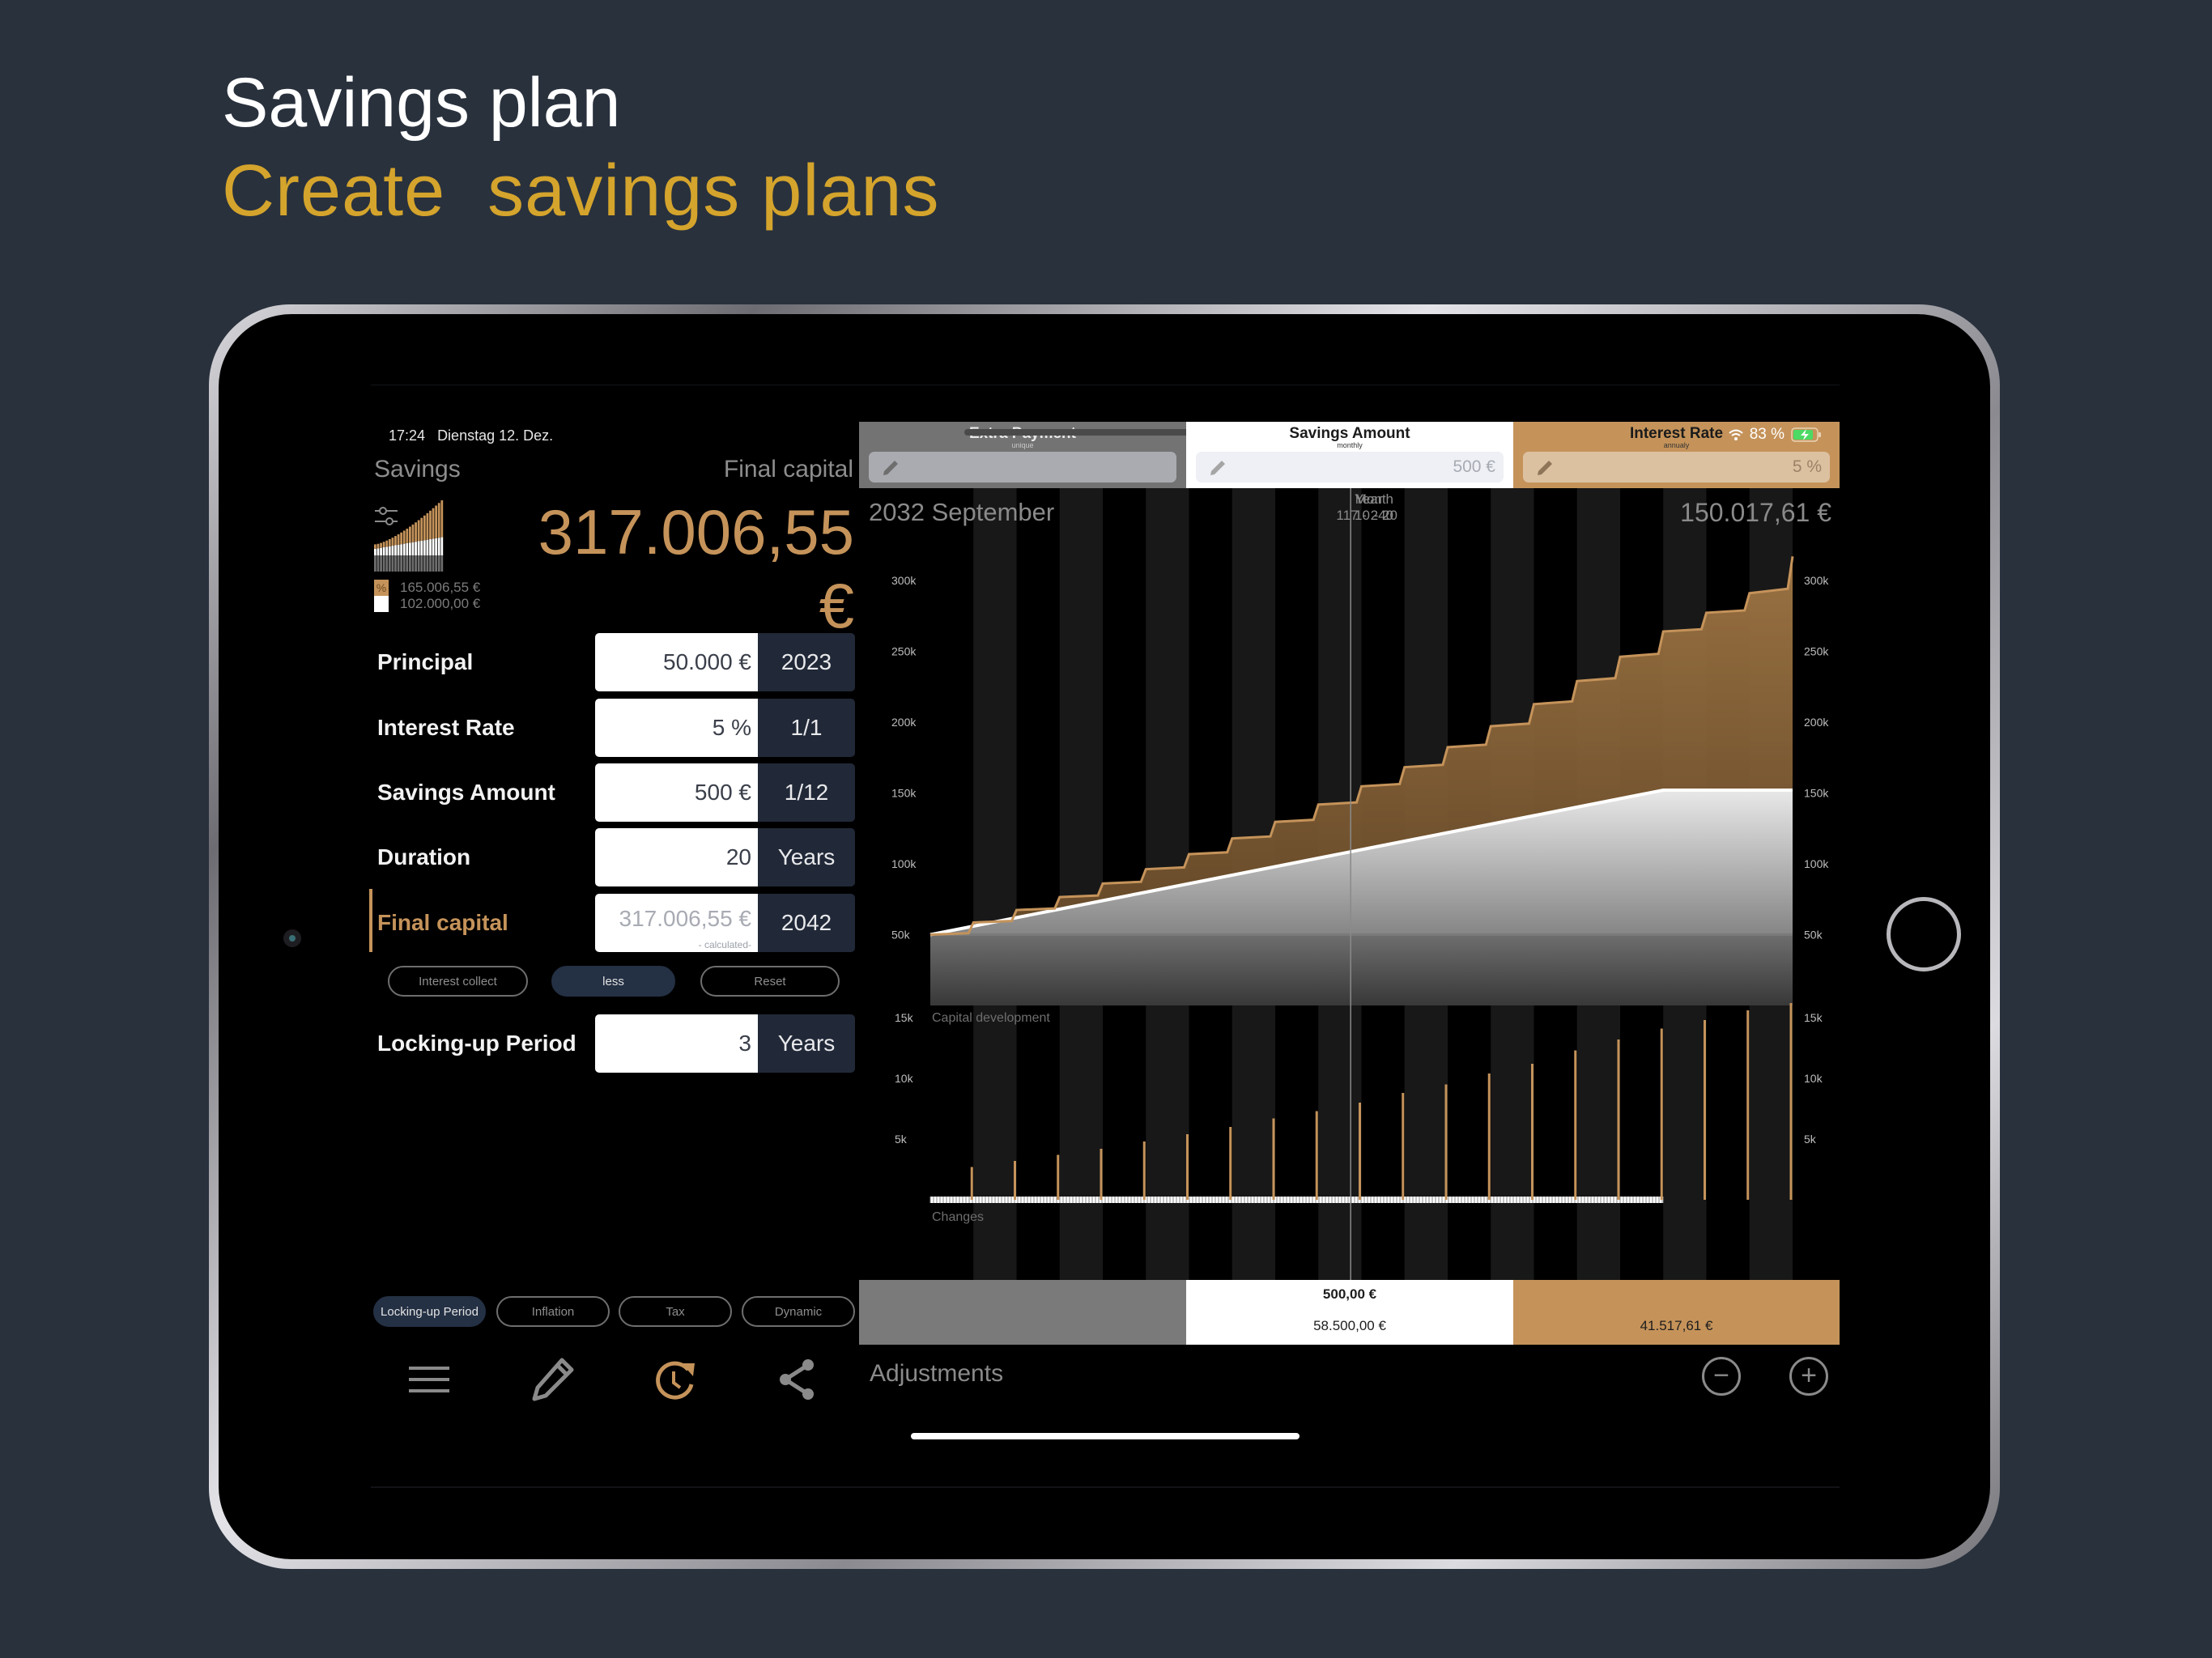 This screenshot has width=2212, height=1658. Describe the element at coordinates (686, 918) in the screenshot. I see `final-capital-field-value: 317.006,55 €` at that location.